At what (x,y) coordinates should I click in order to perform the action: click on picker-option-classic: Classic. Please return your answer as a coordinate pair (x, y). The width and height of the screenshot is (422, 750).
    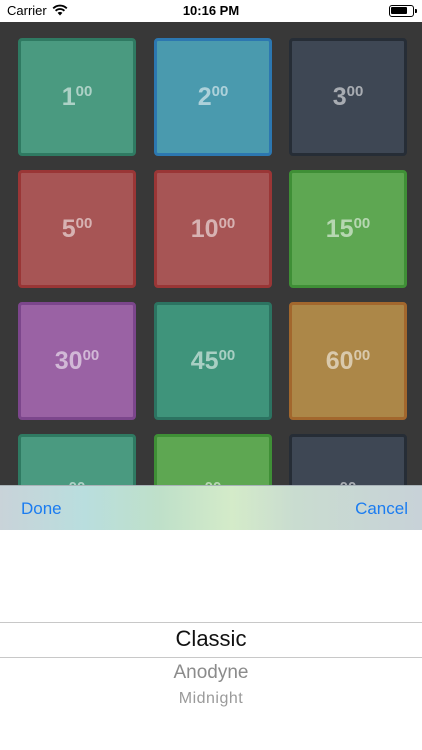
    Looking at the image, I should click on (211, 639).